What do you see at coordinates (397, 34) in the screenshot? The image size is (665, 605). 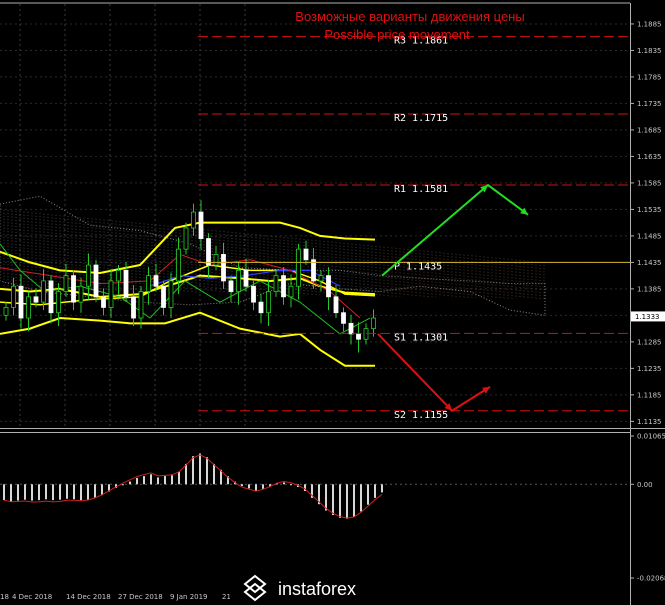 I see `title-en: Possible price movement` at bounding box center [397, 34].